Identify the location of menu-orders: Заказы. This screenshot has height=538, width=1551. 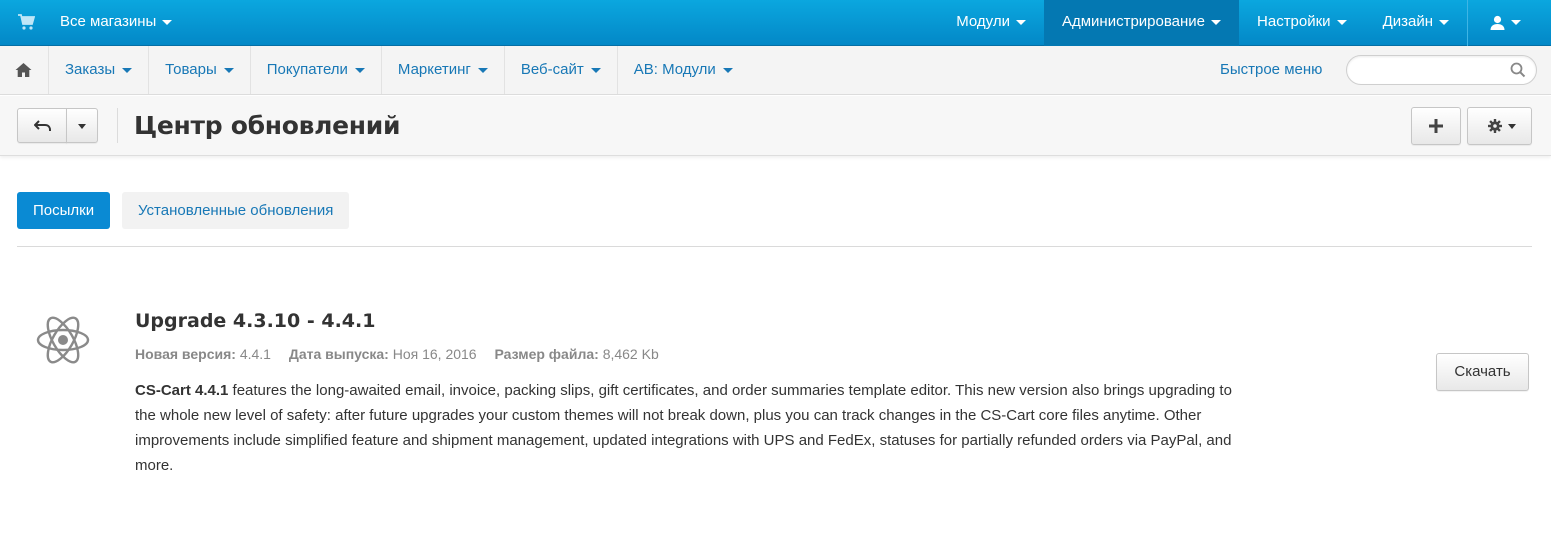
(98, 70).